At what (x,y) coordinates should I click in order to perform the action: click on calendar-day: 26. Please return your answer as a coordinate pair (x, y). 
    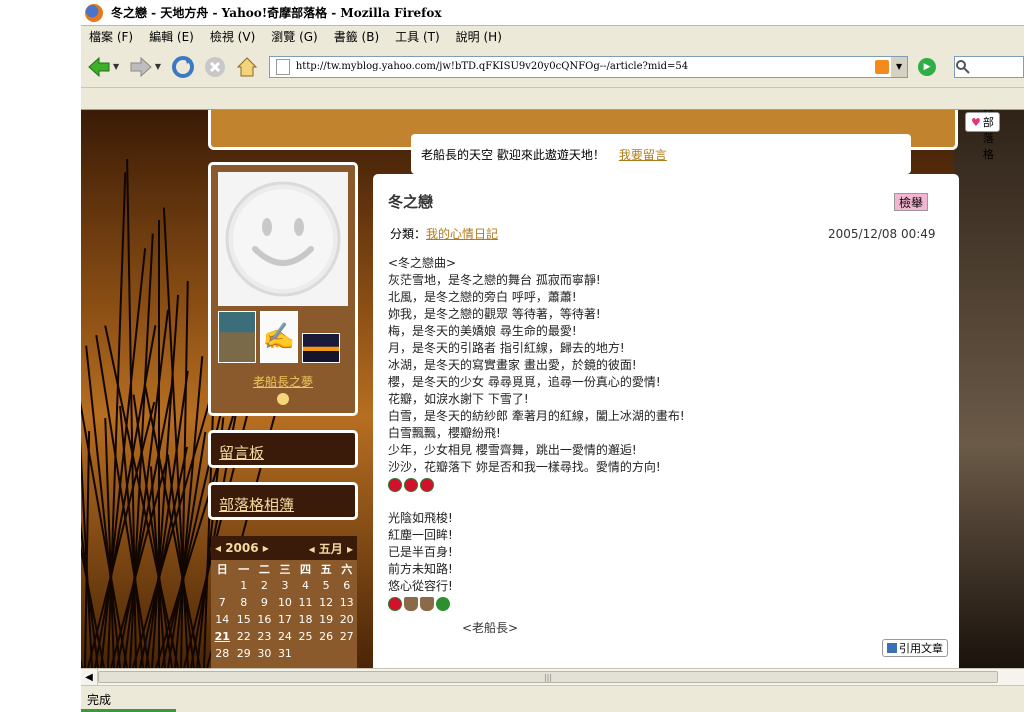
    Looking at the image, I should click on (326, 636).